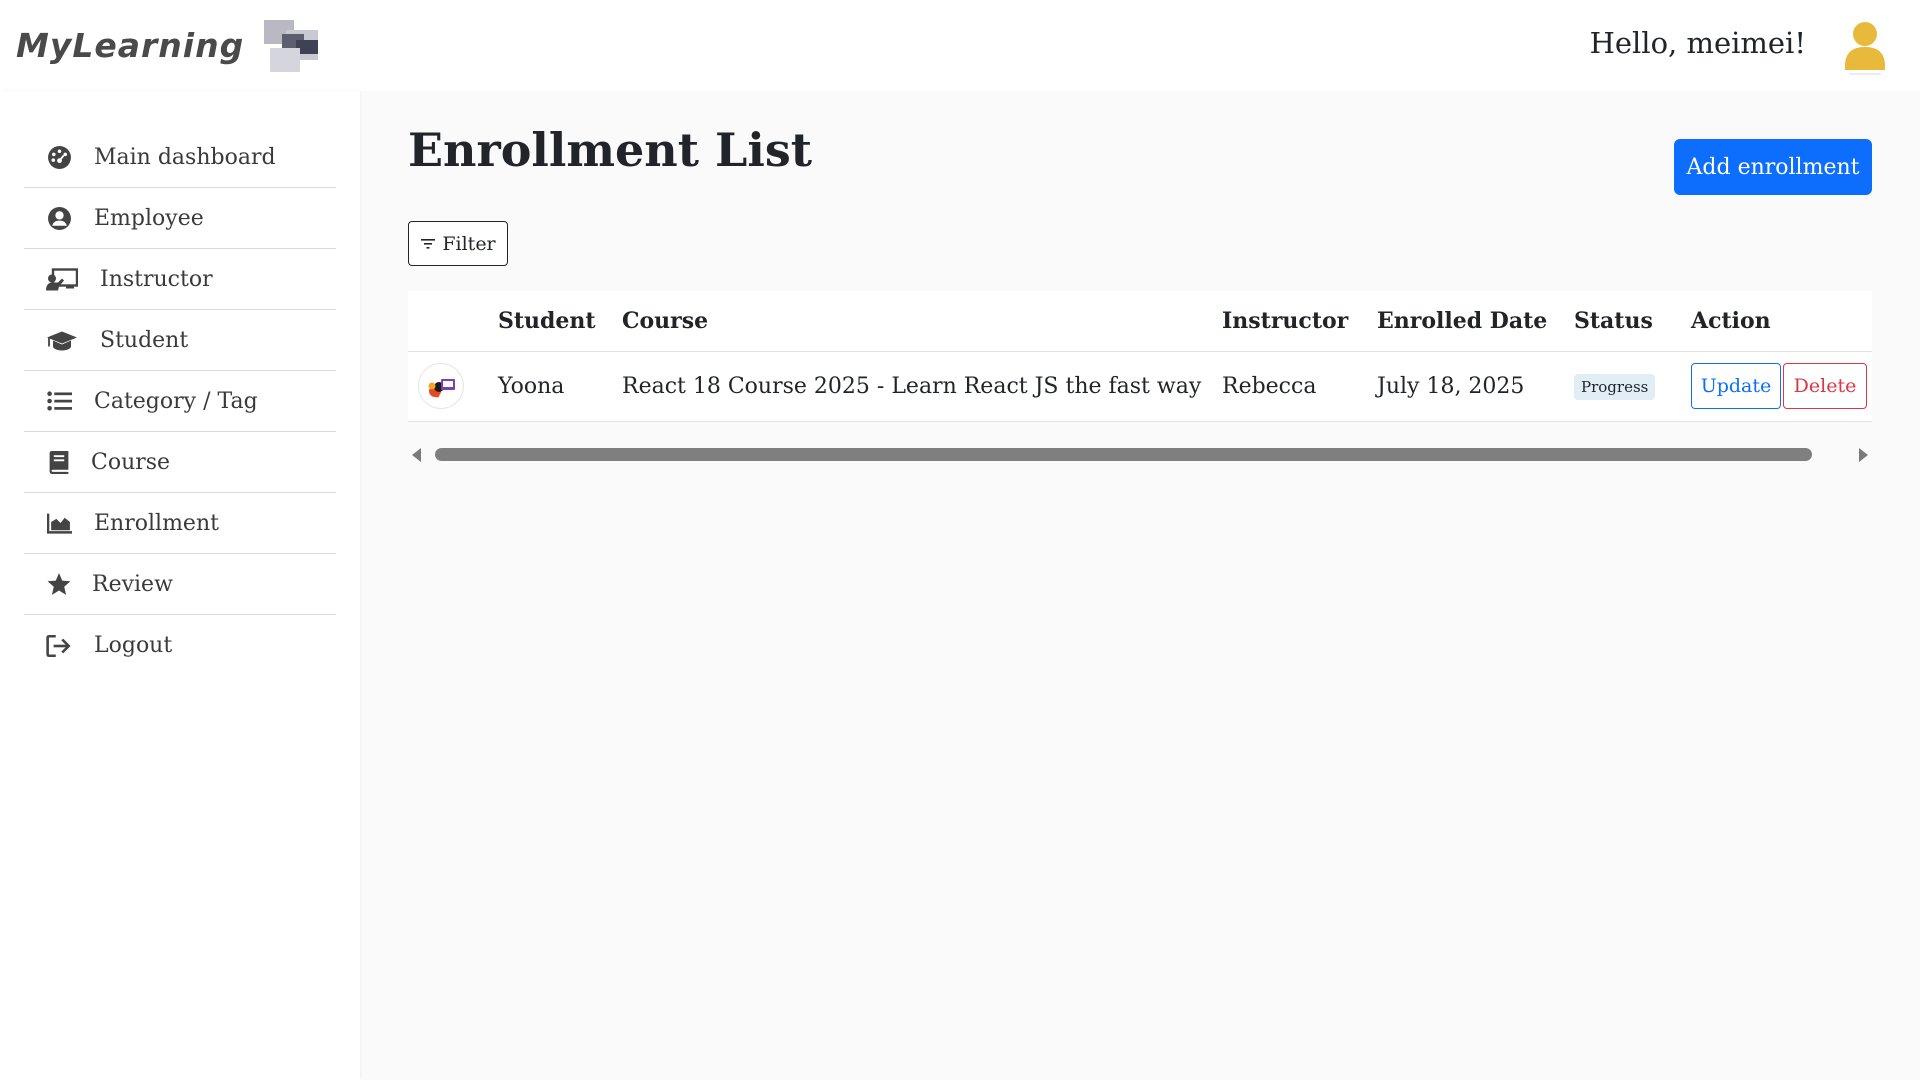 The image size is (1920, 1080). What do you see at coordinates (560, 321) in the screenshot?
I see `column-header-student: Student` at bounding box center [560, 321].